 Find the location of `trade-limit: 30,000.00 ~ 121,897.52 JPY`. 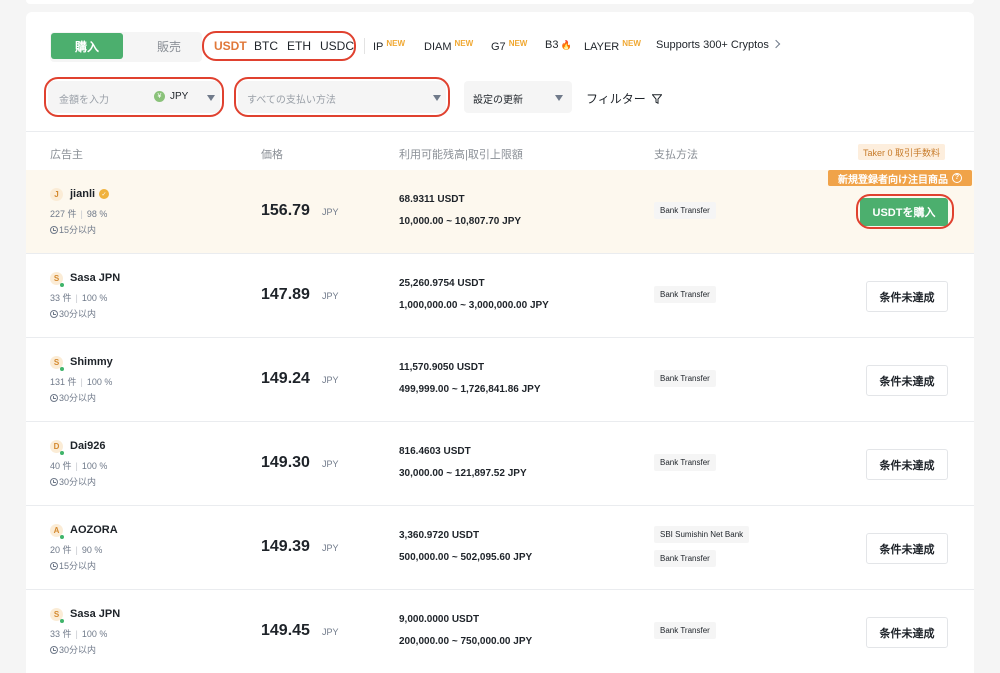

trade-limit: 30,000.00 ~ 121,897.52 JPY is located at coordinates (463, 473).